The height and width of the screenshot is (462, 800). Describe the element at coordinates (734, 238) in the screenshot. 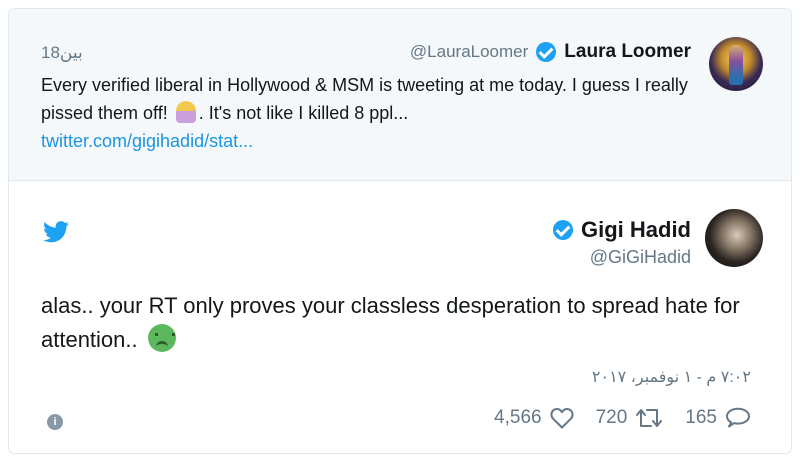

I see `author-avatar` at that location.